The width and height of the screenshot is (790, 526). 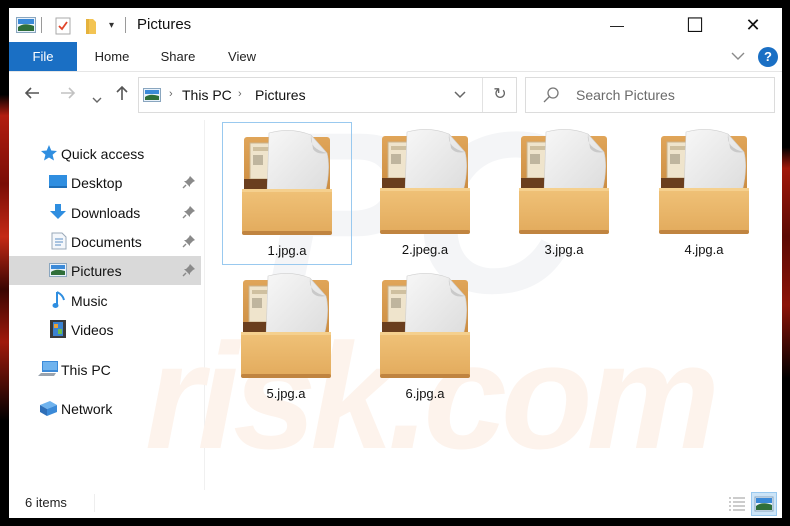 What do you see at coordinates (564, 249) in the screenshot?
I see `file-name: 3.jpg.a` at bounding box center [564, 249].